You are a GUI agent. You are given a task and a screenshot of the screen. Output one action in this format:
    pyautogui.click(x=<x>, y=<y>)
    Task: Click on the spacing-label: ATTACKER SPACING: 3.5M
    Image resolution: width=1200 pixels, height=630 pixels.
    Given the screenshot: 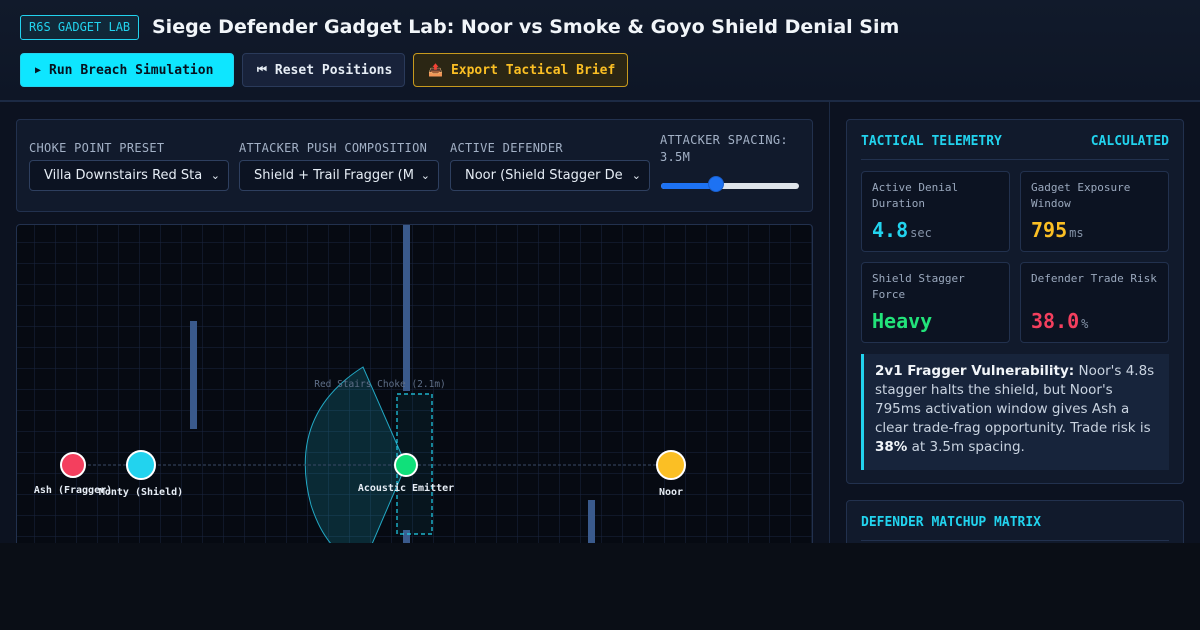 What is the action you would take?
    pyautogui.click(x=724, y=149)
    